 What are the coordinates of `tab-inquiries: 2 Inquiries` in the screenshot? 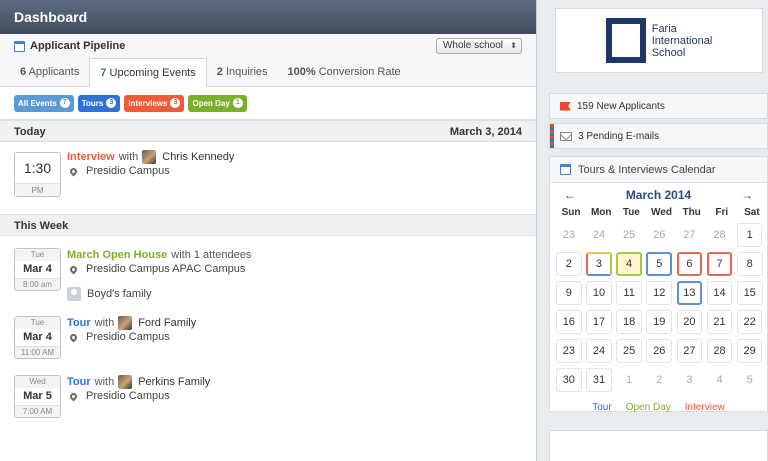 It's located at (242, 72).